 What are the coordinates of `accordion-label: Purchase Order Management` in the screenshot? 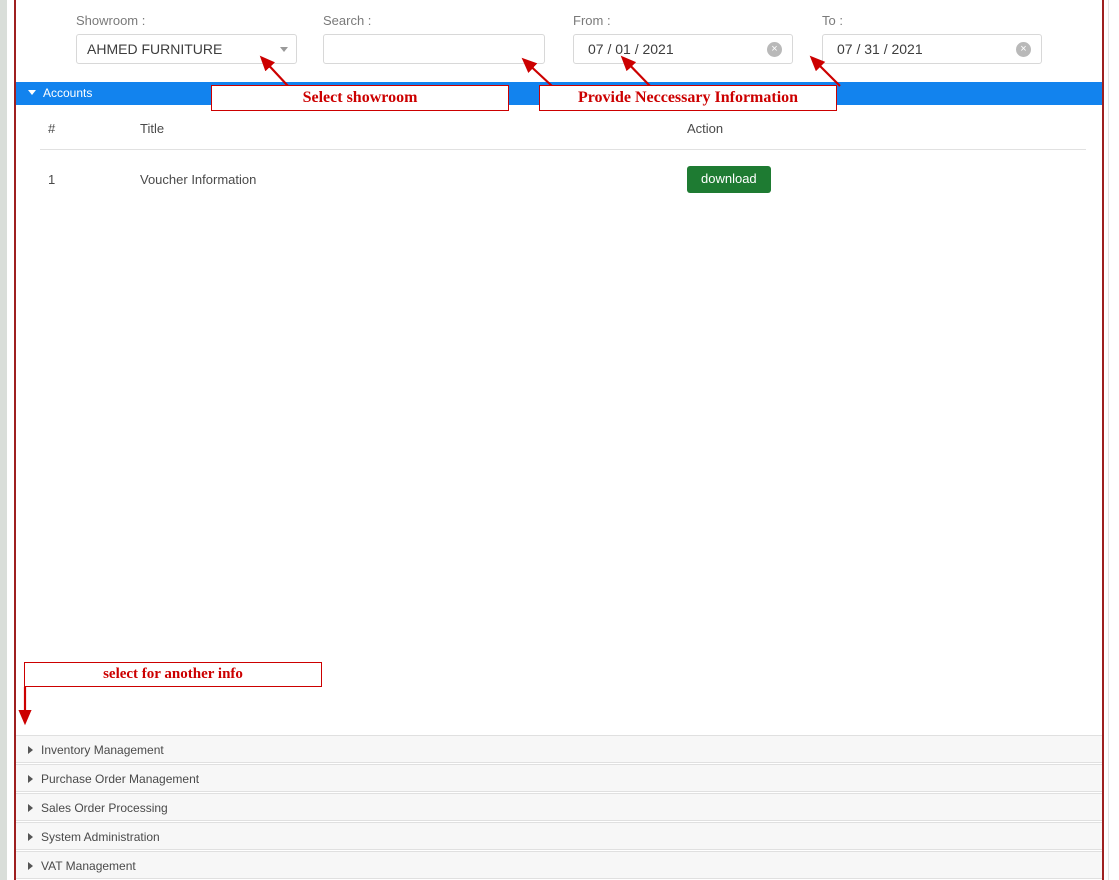 It's located at (120, 779).